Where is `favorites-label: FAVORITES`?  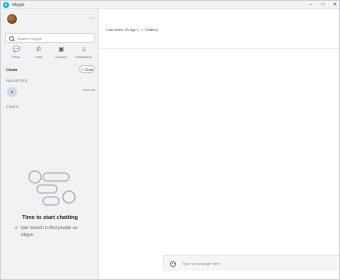
favorites-label: FAVORITES is located at coordinates (17, 81).